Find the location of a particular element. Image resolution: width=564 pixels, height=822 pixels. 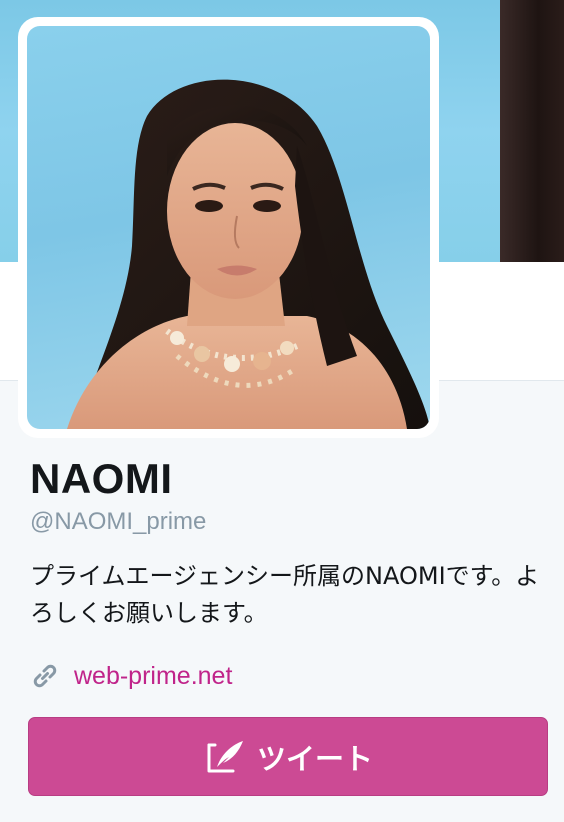

compose-quill-icon is located at coordinates (225, 756).